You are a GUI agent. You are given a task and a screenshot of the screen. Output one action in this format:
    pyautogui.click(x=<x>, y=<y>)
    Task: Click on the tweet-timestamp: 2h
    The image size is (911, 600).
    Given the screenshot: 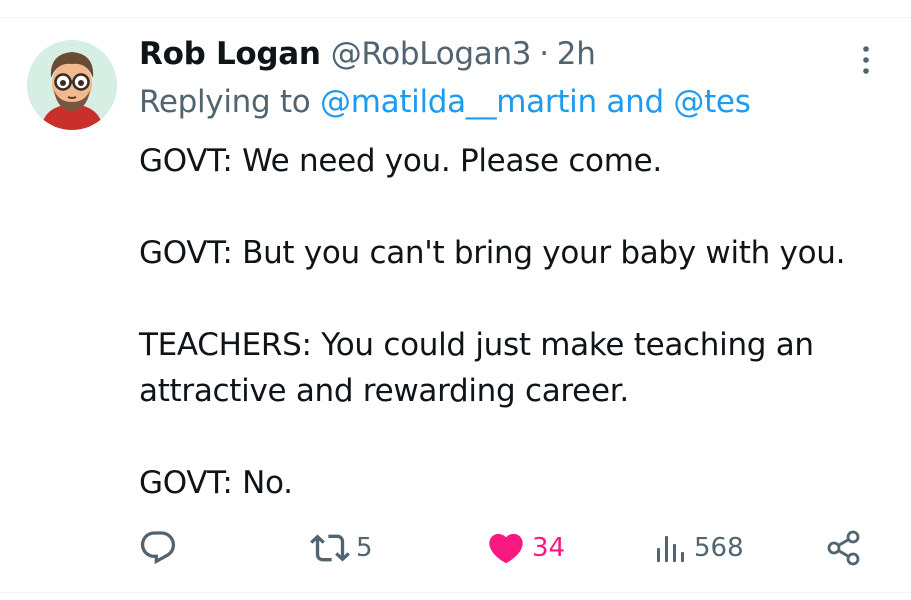 What is the action you would take?
    pyautogui.click(x=576, y=54)
    